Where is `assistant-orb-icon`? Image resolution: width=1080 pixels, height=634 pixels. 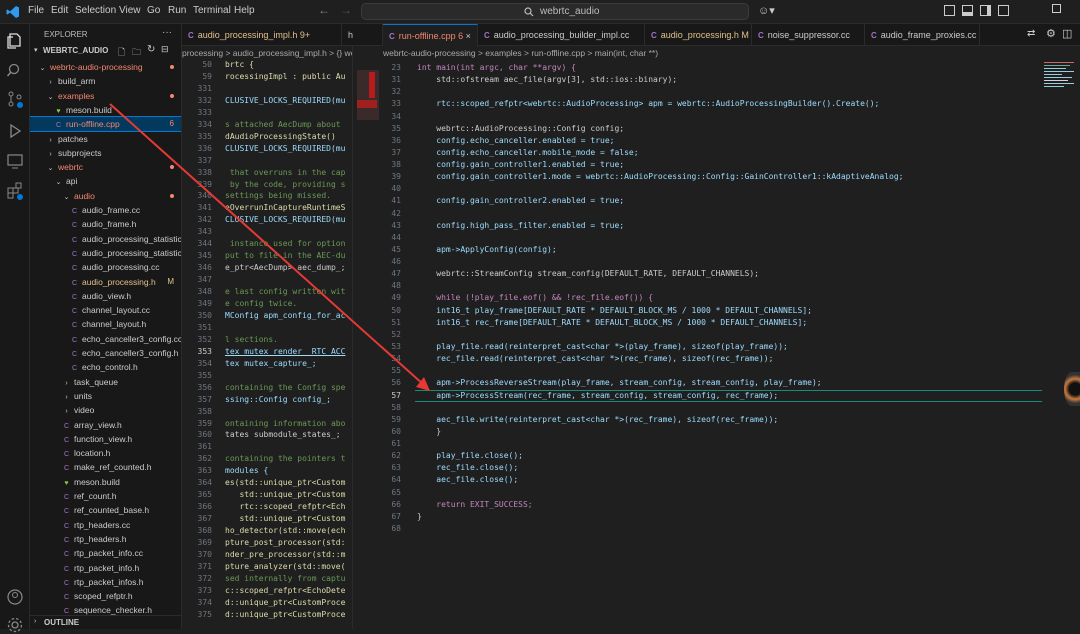 assistant-orb-icon is located at coordinates (1072, 389).